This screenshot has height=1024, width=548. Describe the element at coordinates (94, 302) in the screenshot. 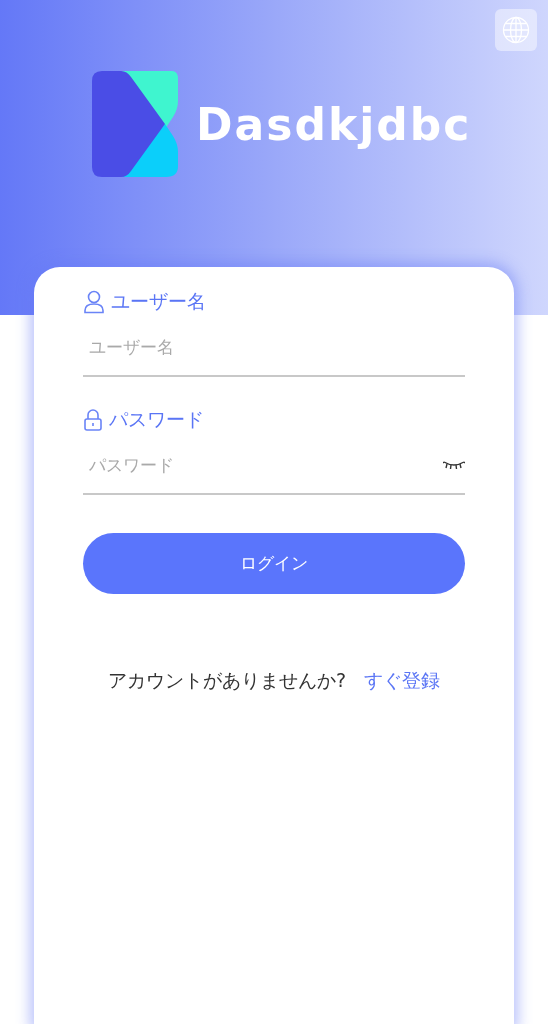

I see `user-icon` at that location.